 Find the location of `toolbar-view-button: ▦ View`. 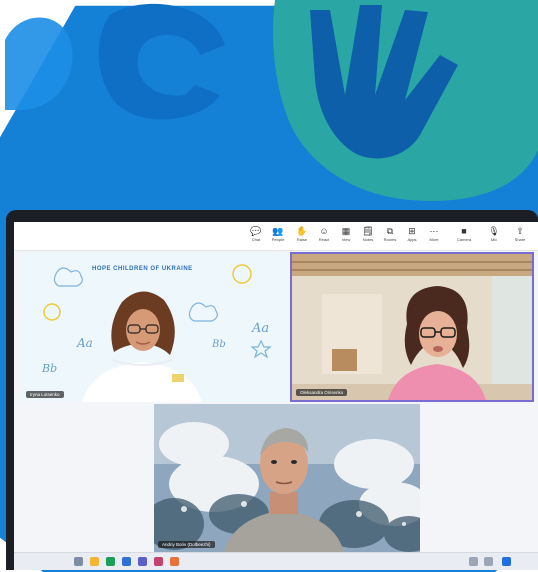

toolbar-view-button: ▦ View is located at coordinates (346, 236).